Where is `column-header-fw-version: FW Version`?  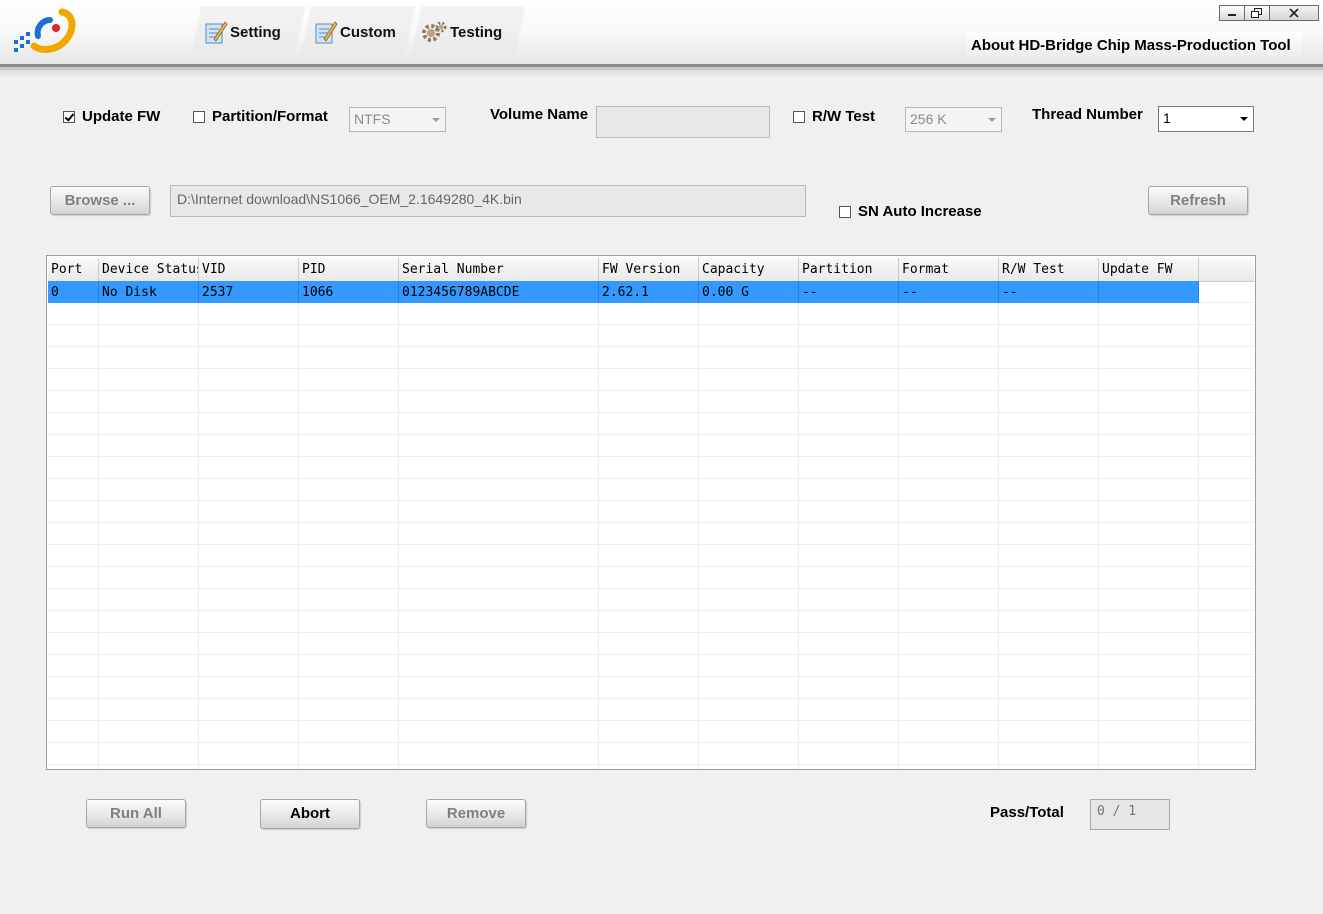 column-header-fw-version: FW Version is located at coordinates (649, 269).